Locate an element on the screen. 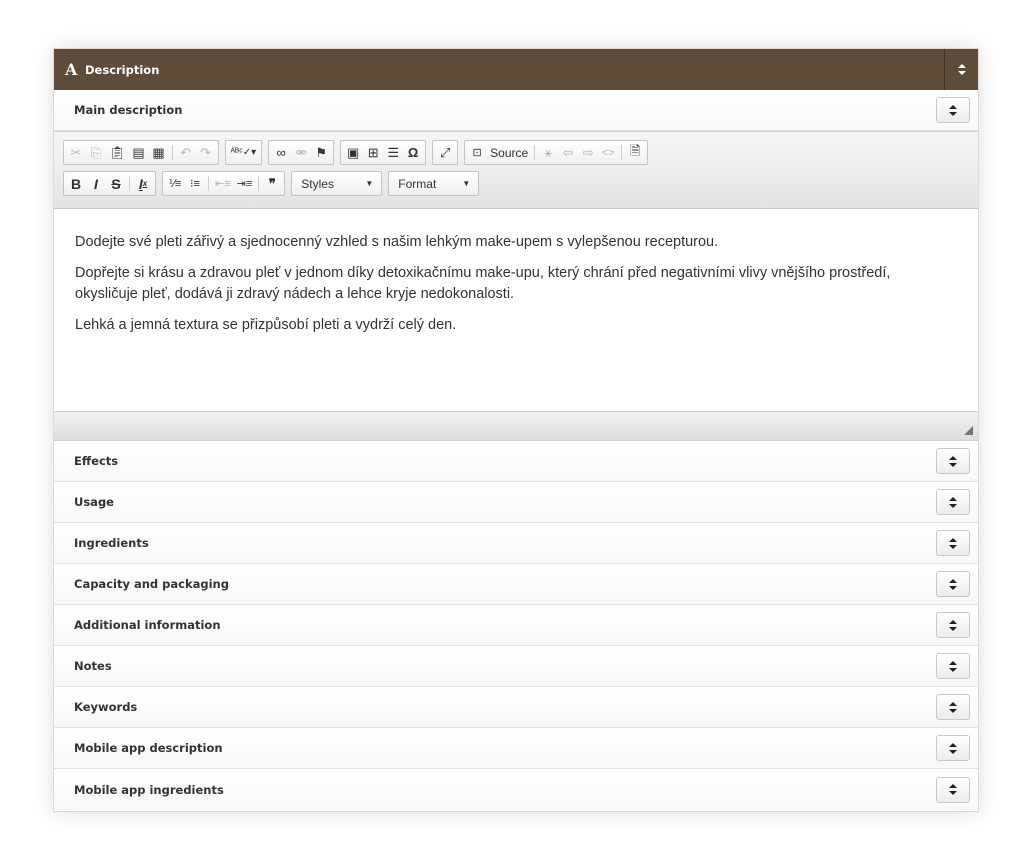 The height and width of the screenshot is (859, 1033). horizontal-line-icon: ☰ is located at coordinates (393, 152).